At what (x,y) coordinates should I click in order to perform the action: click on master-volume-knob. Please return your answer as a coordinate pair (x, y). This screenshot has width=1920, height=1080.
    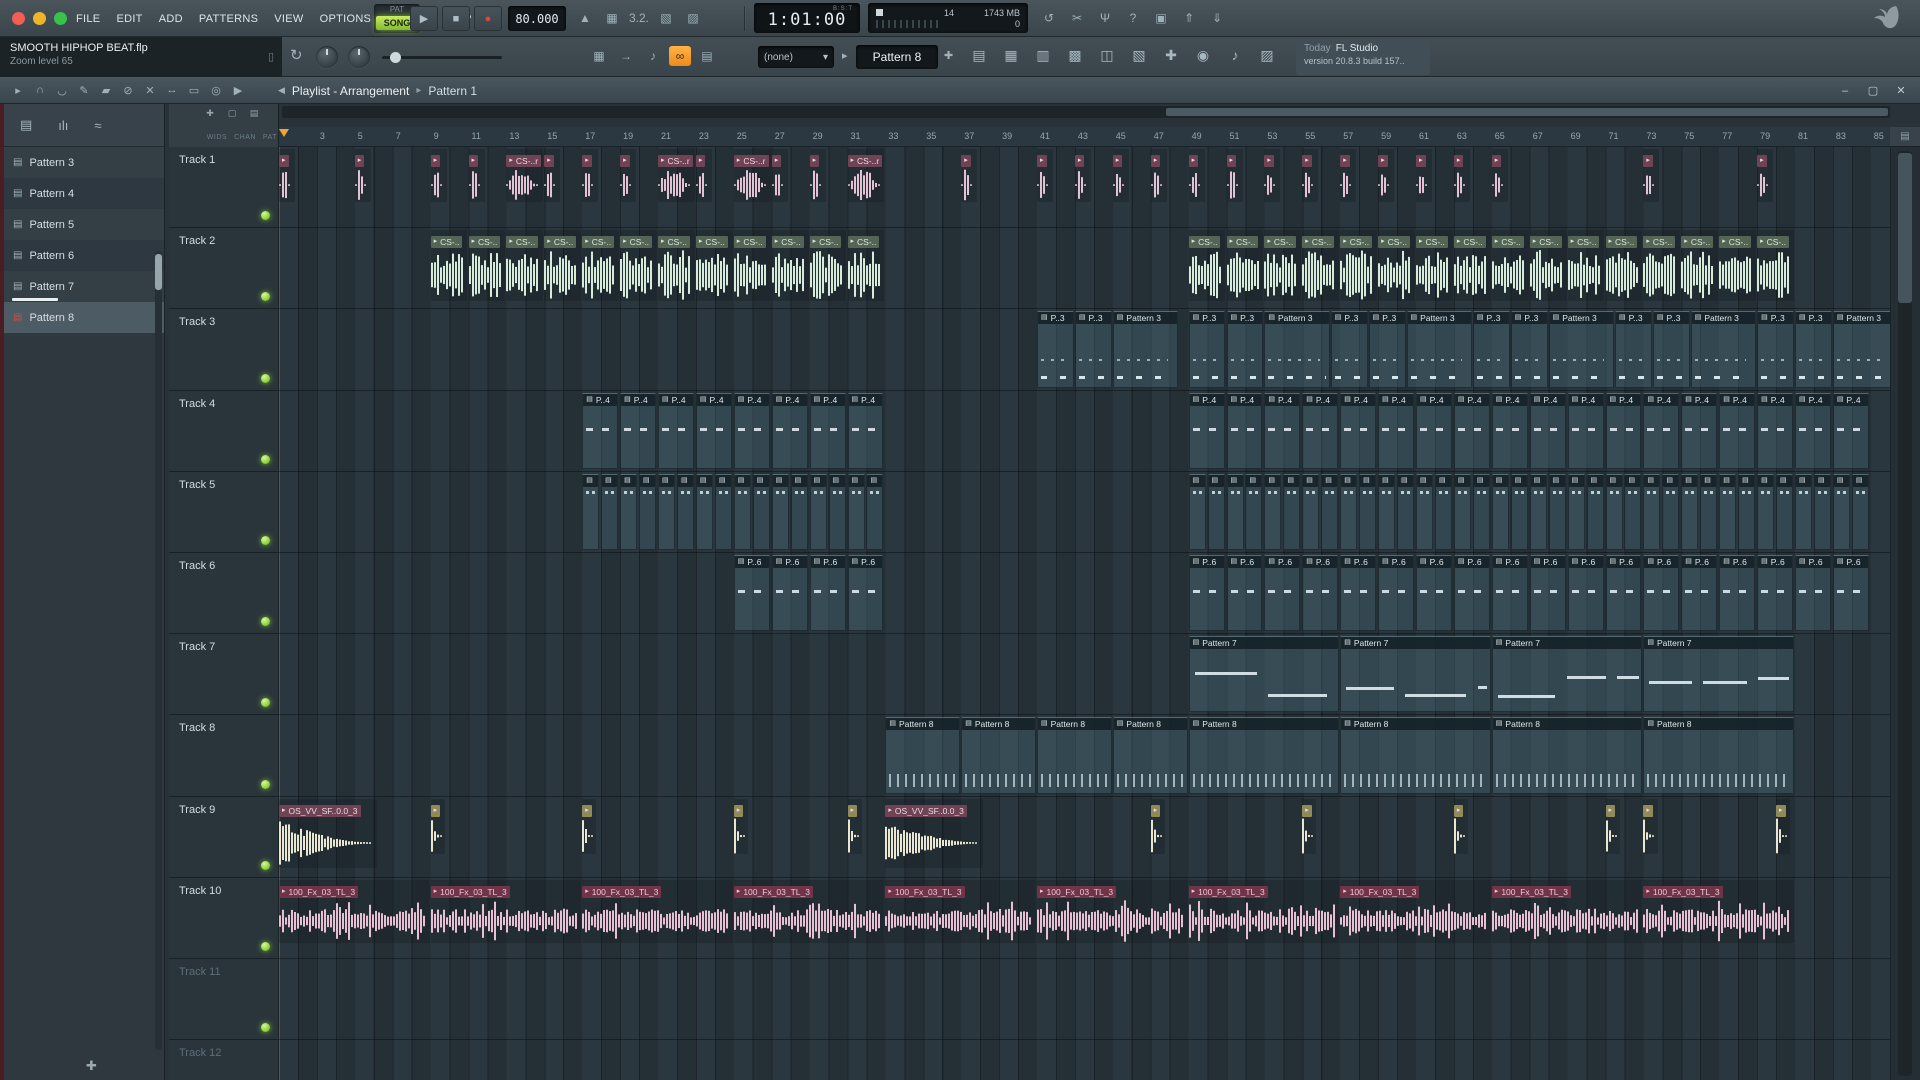
    Looking at the image, I should click on (327, 57).